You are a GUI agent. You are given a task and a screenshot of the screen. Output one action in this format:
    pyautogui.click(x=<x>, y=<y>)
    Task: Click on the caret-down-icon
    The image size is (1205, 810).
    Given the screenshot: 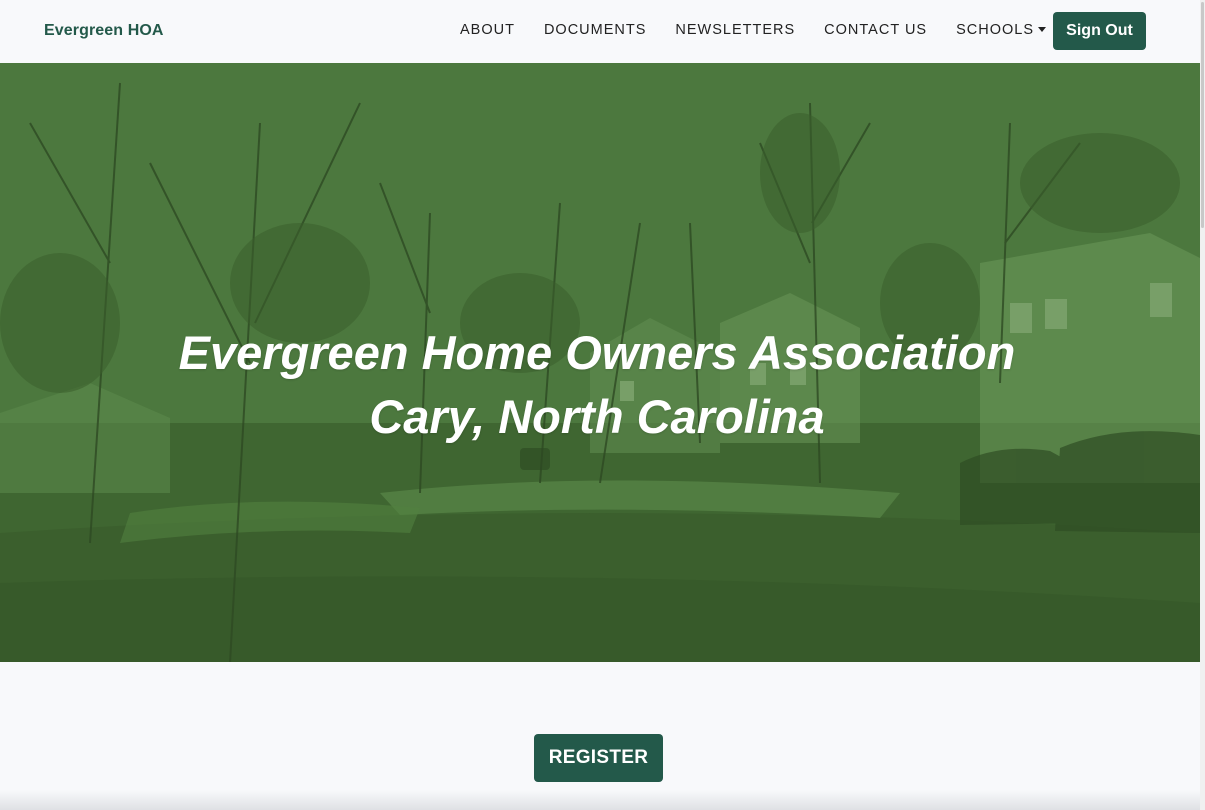 What is the action you would take?
    pyautogui.click(x=1042, y=29)
    